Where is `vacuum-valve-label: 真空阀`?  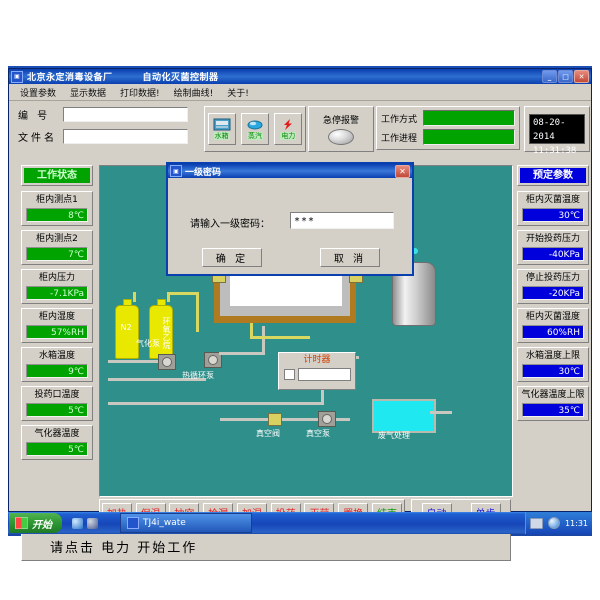 vacuum-valve-label: 真空阀 is located at coordinates (268, 433).